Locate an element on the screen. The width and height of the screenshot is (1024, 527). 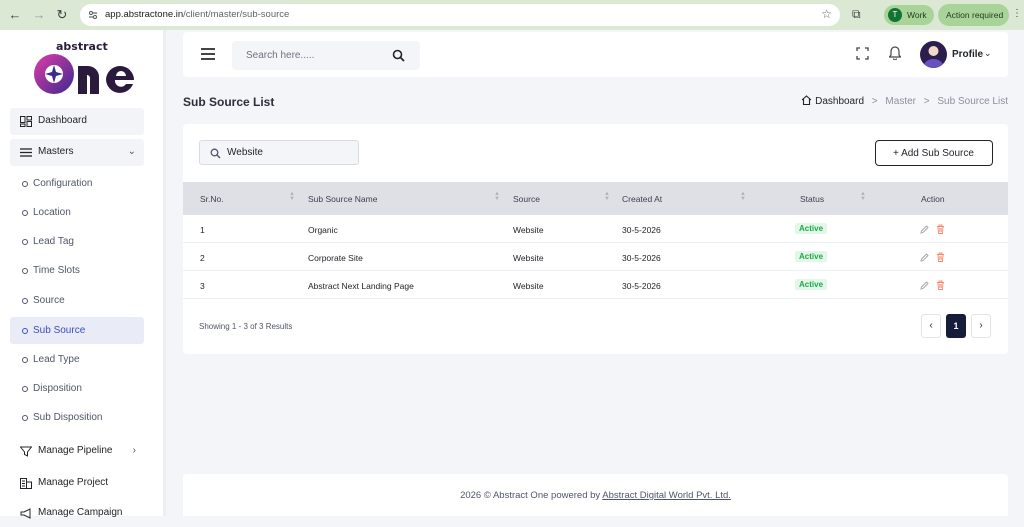
sidebar-item-label: Location is located at coordinates (52, 212).